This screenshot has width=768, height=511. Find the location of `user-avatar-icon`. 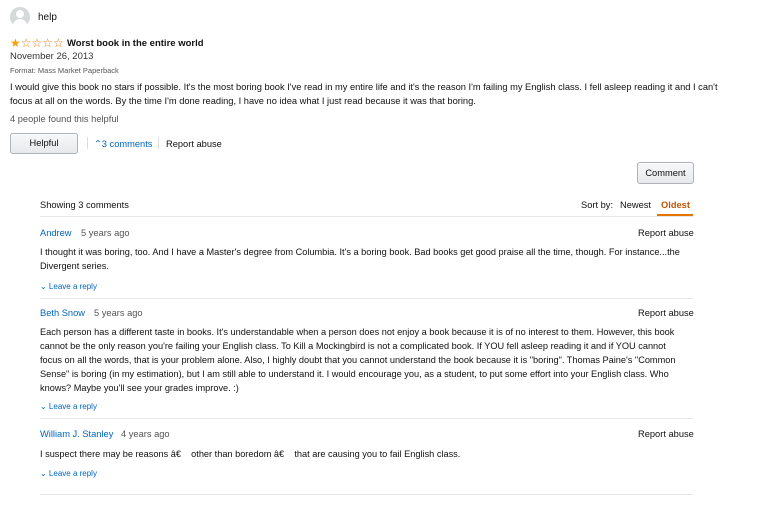

user-avatar-icon is located at coordinates (20, 17).